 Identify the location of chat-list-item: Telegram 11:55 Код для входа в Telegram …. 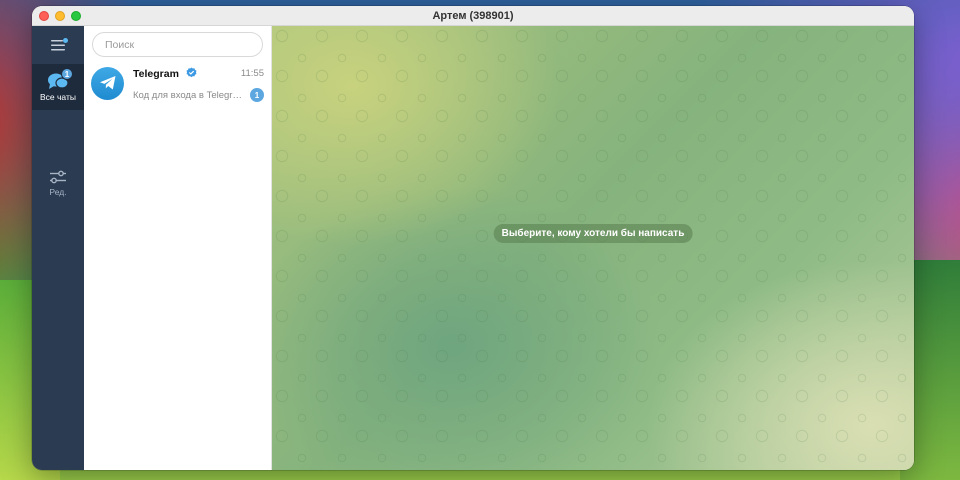
(177, 83).